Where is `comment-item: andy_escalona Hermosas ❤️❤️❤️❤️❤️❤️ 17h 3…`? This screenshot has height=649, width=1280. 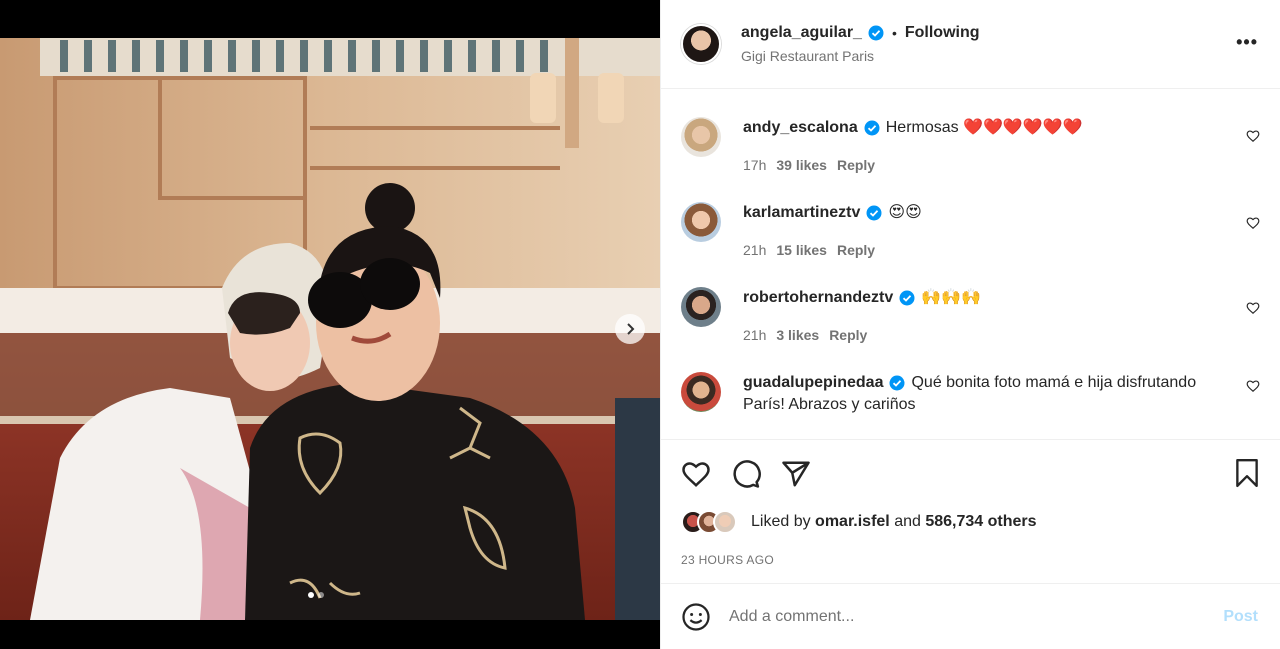
comment-item: andy_escalona Hermosas ❤️❤️❤️❤️❤️❤️ 17h 3… is located at coordinates (970, 131).